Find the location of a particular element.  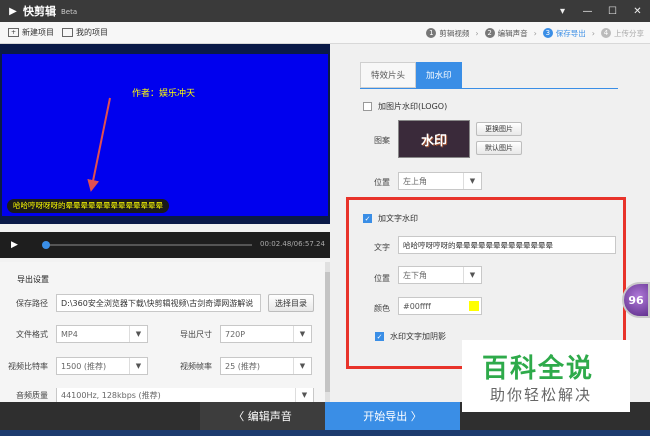

tab-underline is located at coordinates (489, 88).